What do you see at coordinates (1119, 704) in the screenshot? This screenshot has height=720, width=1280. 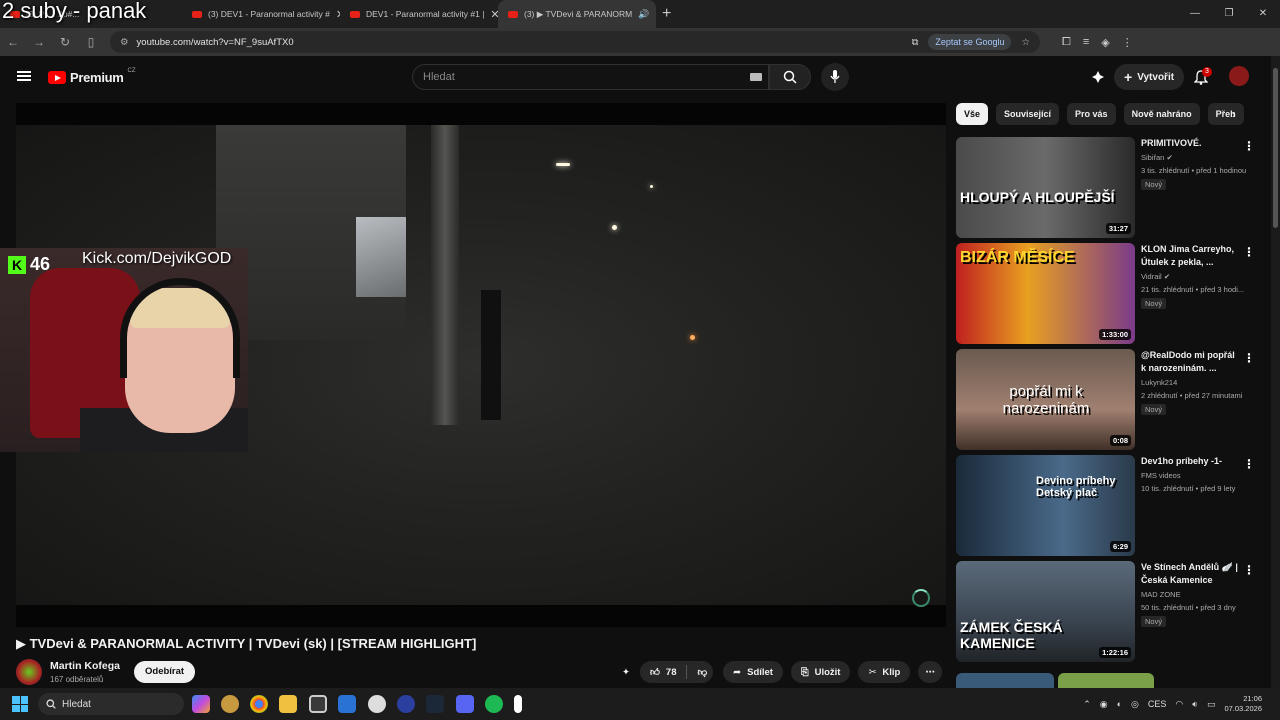 I see `tray-app-icon: ◐` at bounding box center [1119, 704].